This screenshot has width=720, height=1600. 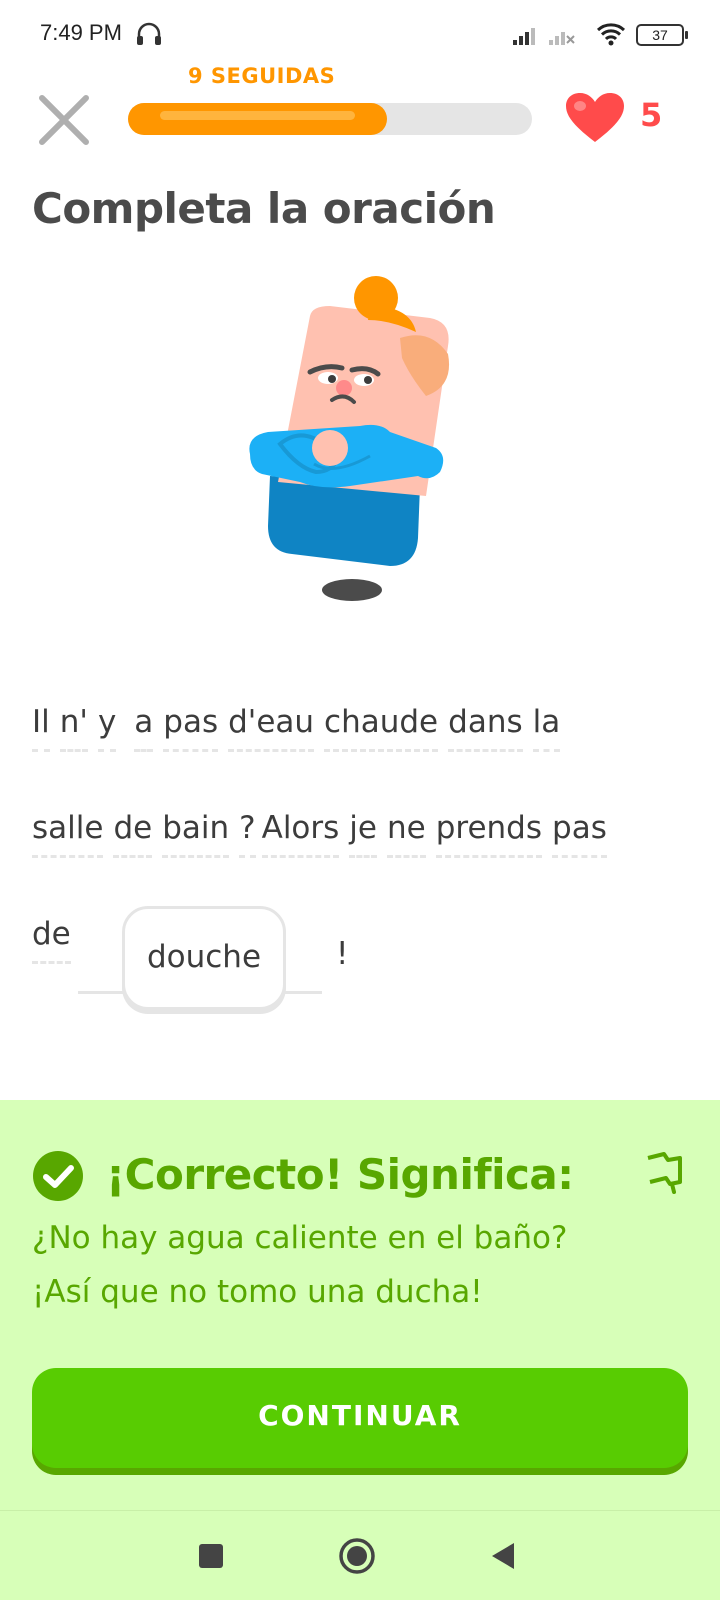 I want to click on signal-icon, so click(x=524, y=36).